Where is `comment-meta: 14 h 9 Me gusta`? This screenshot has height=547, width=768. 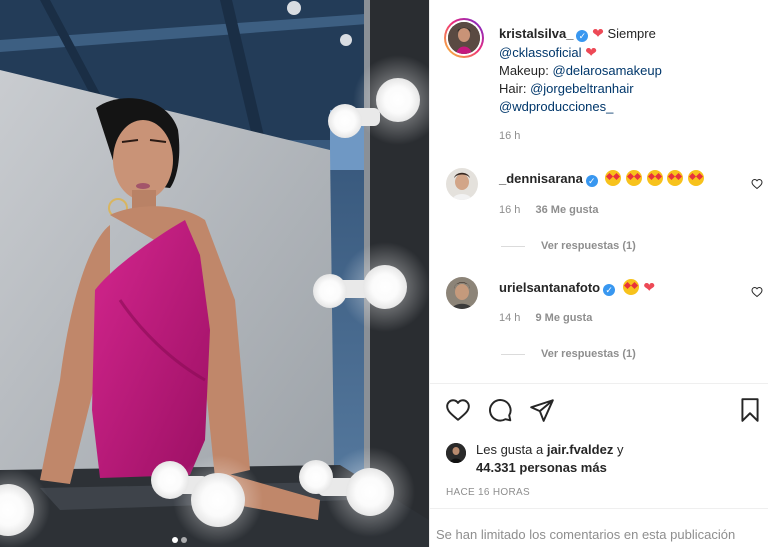 comment-meta: 14 h 9 Me gusta is located at coordinates (545, 318).